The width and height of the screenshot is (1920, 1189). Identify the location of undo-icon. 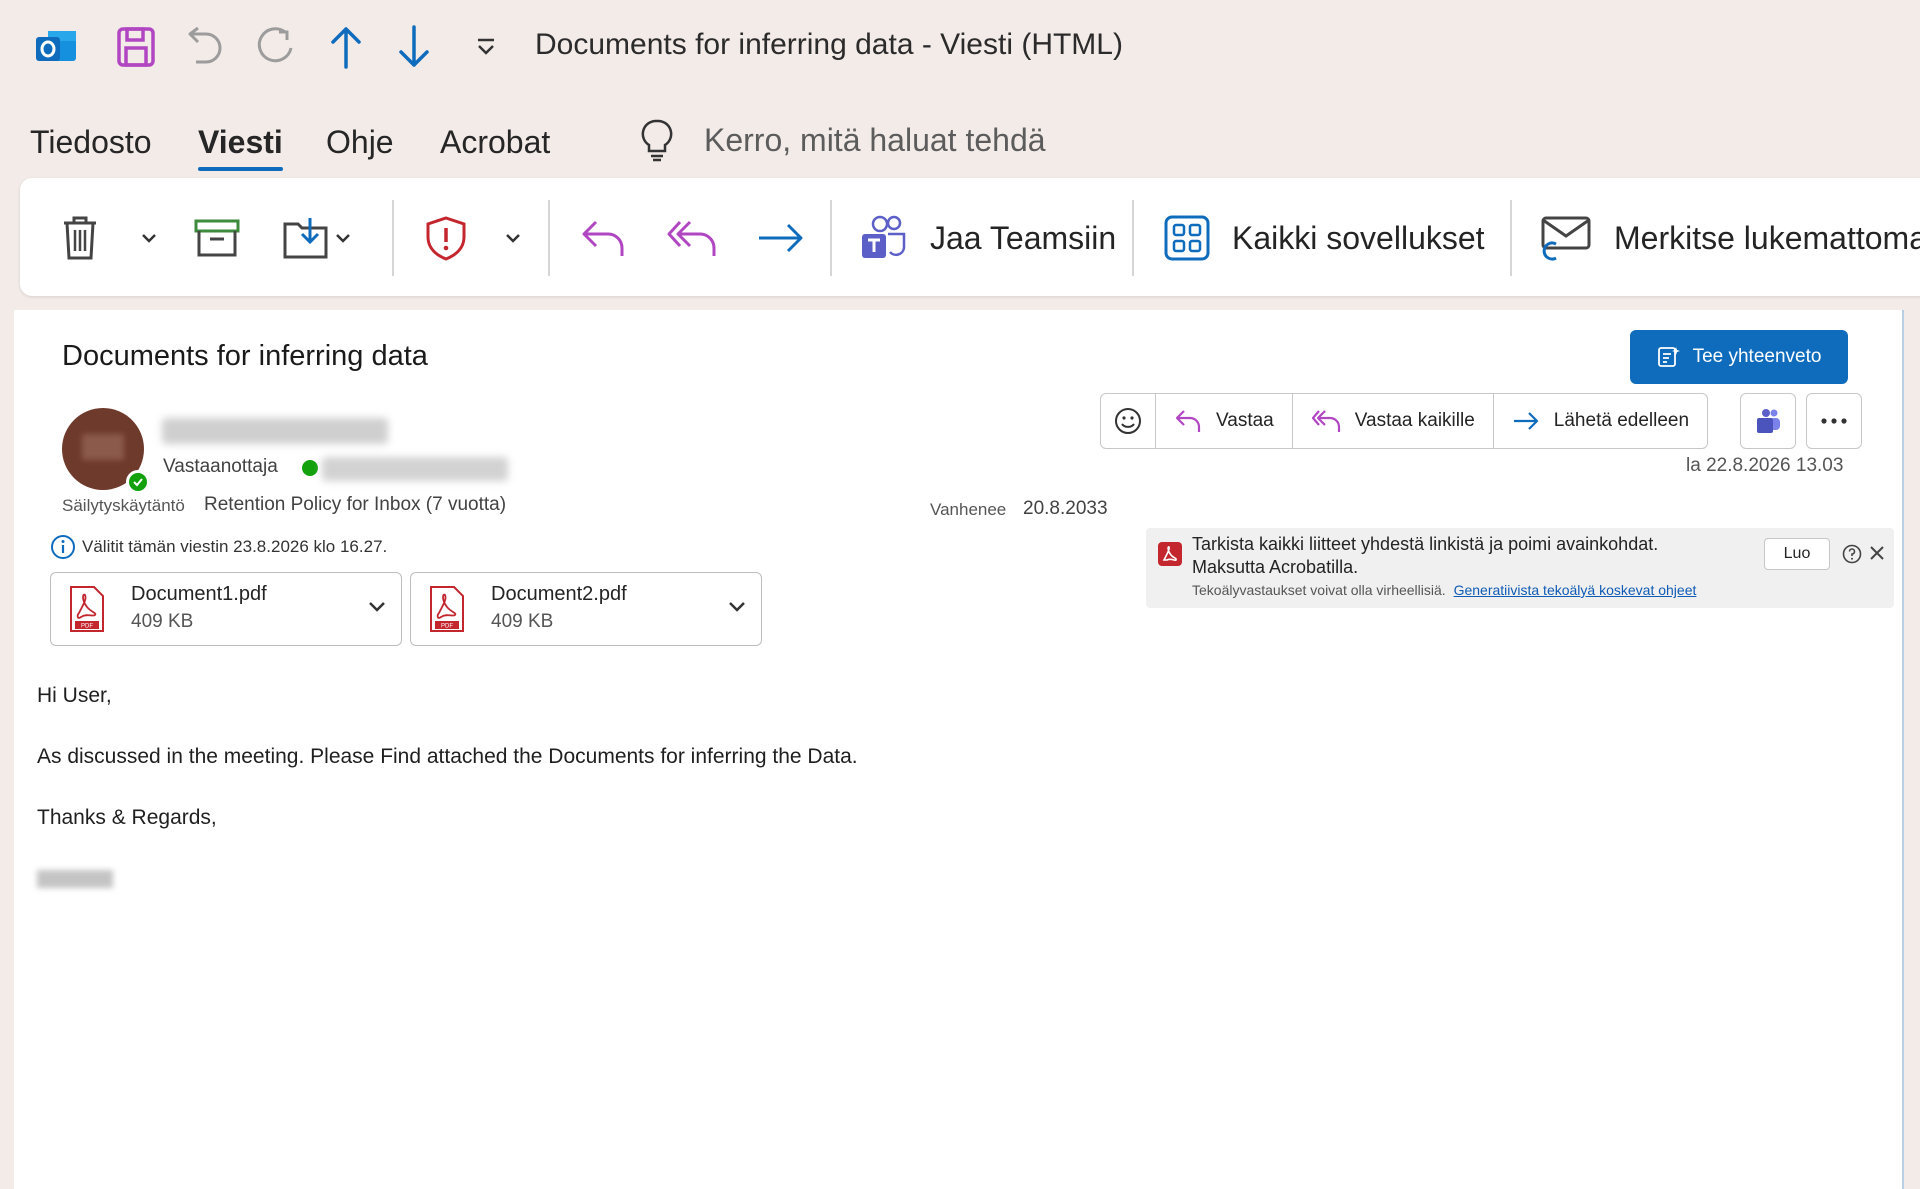
(206, 47).